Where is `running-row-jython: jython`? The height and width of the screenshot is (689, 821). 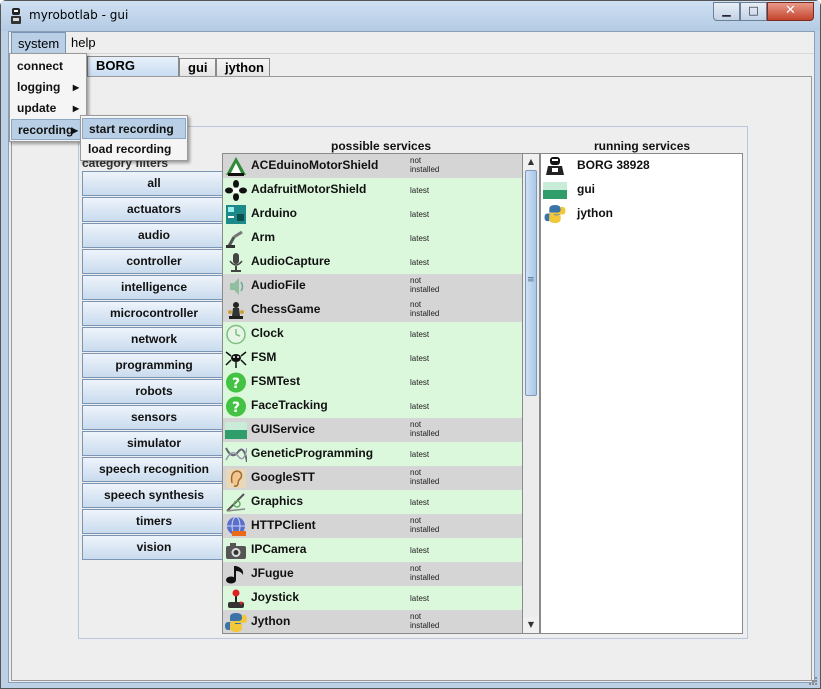
running-row-jython: jython is located at coordinates (641, 214).